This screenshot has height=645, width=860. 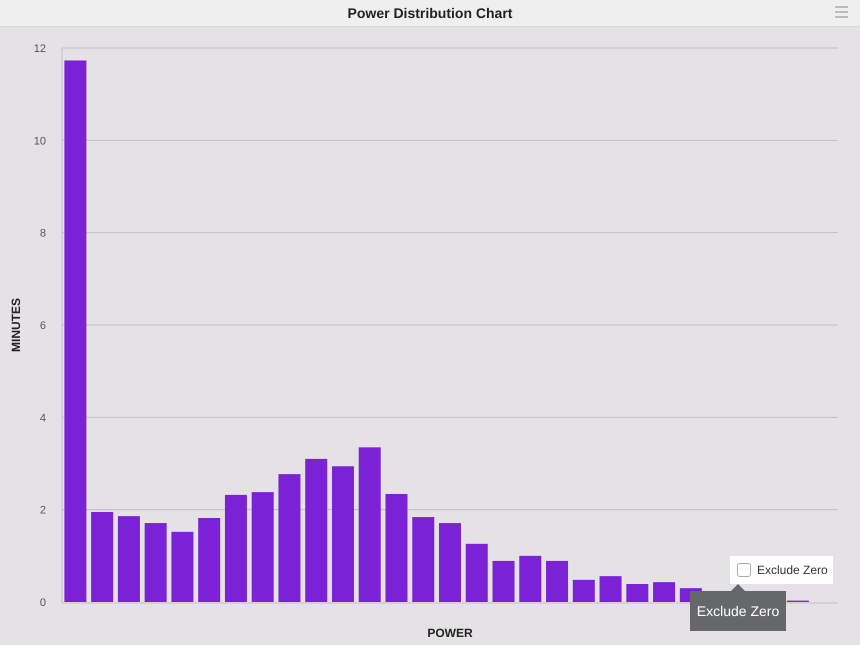 I want to click on axis-tick-label: 10, so click(x=40, y=141).